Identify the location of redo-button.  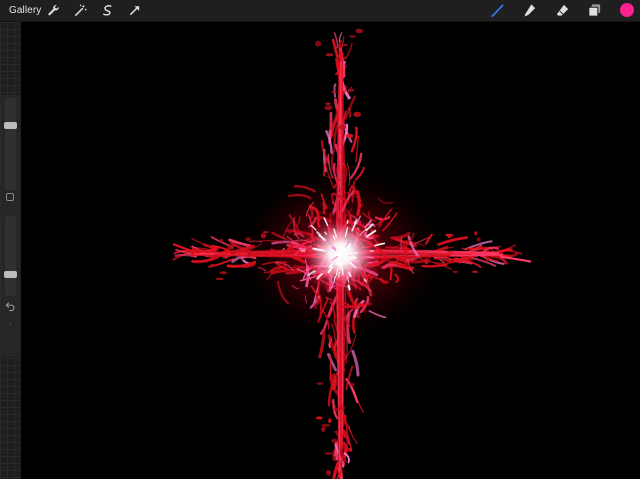
(10, 324).